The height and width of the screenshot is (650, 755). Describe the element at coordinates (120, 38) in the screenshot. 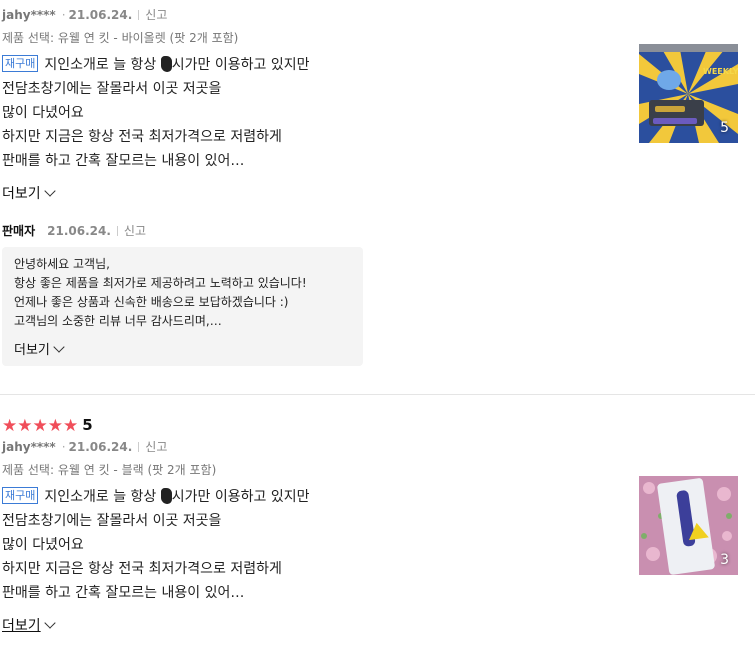

I see `product-option: 제품 선택: 유웰 연 킷 - 바이올렛 (팟 2개 포함)` at that location.